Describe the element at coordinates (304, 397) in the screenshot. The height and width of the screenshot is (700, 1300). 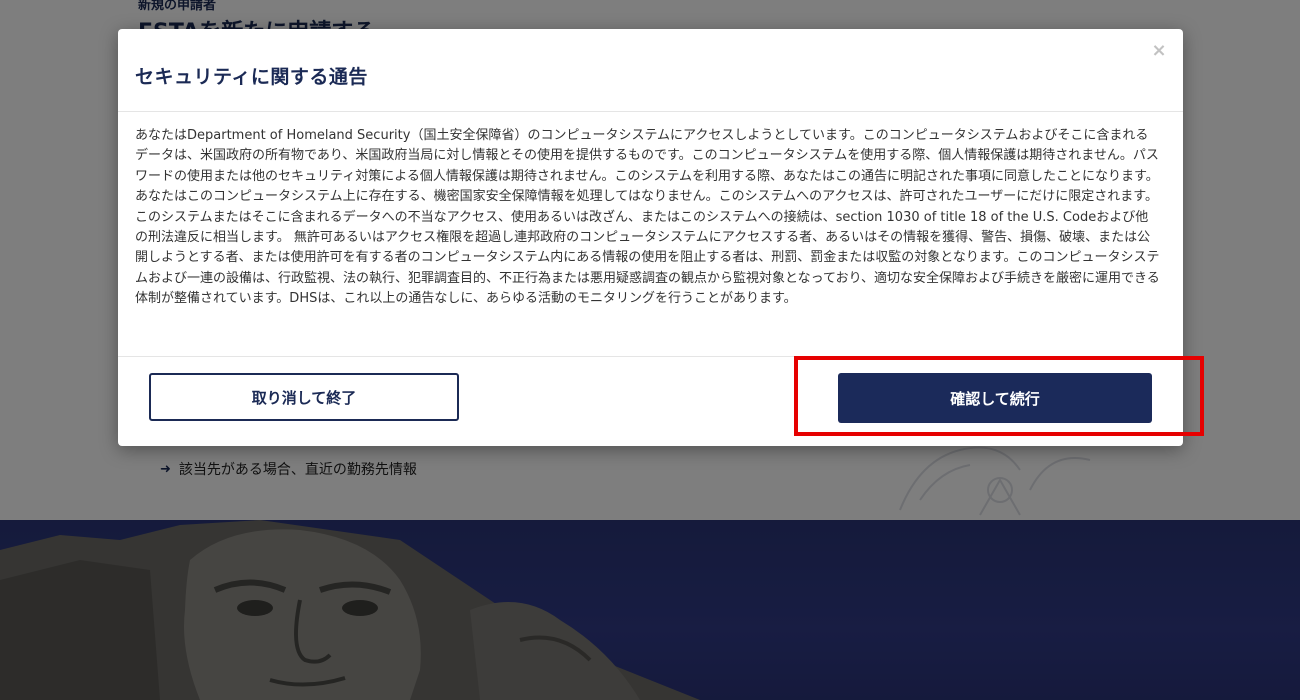
I see `cancel-and-exit-button: 取り消して終了` at that location.